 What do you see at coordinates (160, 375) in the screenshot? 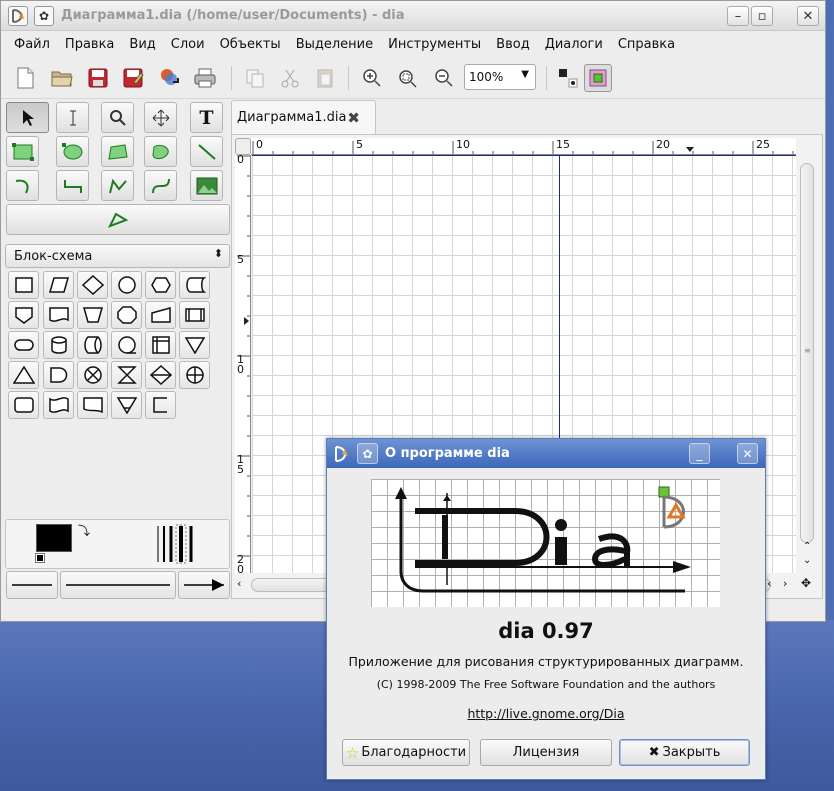
I see `shape-sort` at bounding box center [160, 375].